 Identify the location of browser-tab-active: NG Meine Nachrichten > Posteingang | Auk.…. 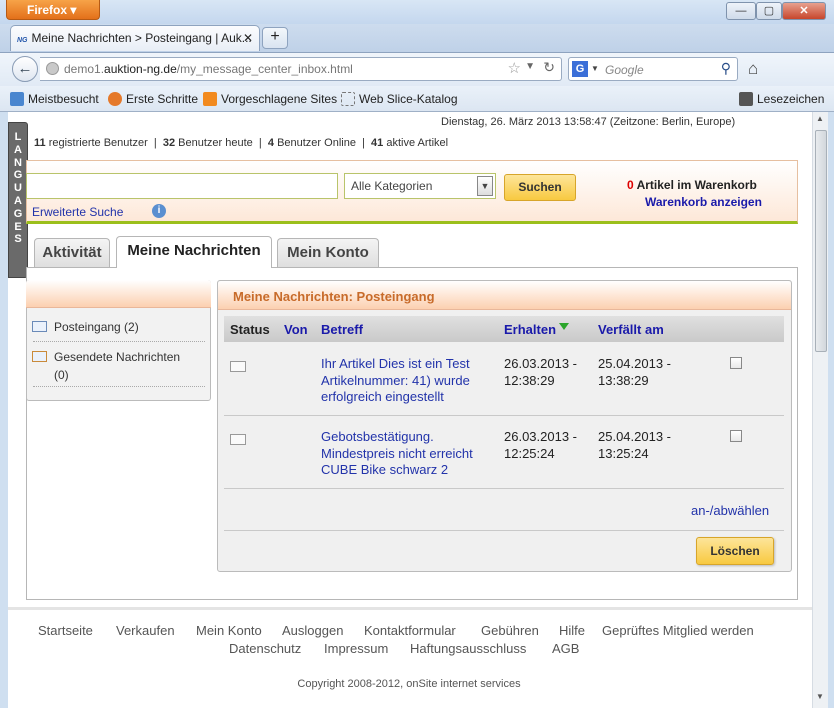
(135, 38).